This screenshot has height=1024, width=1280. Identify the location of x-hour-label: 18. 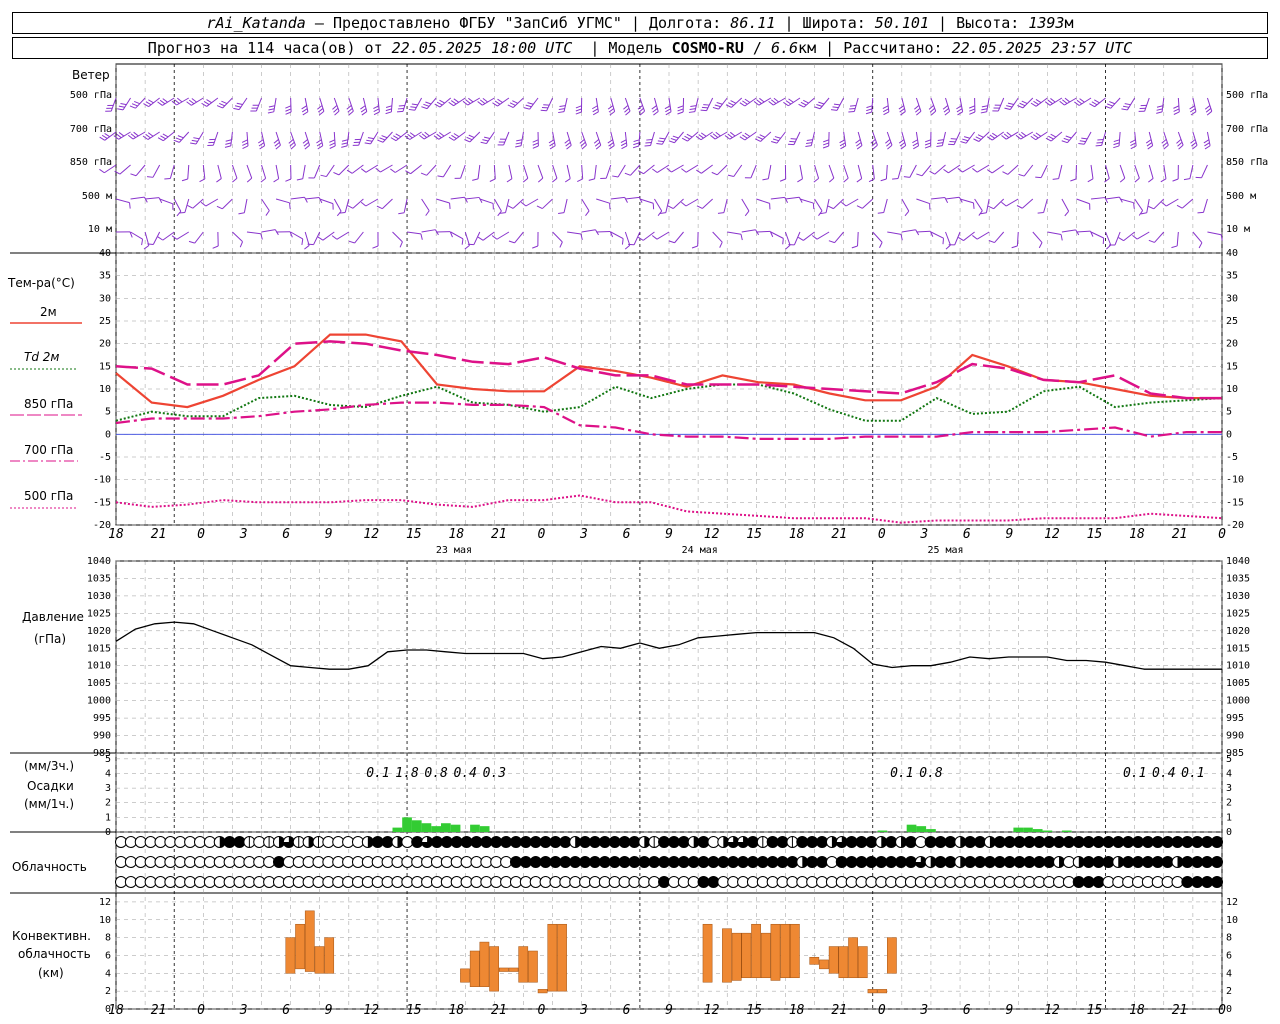
(116, 1010).